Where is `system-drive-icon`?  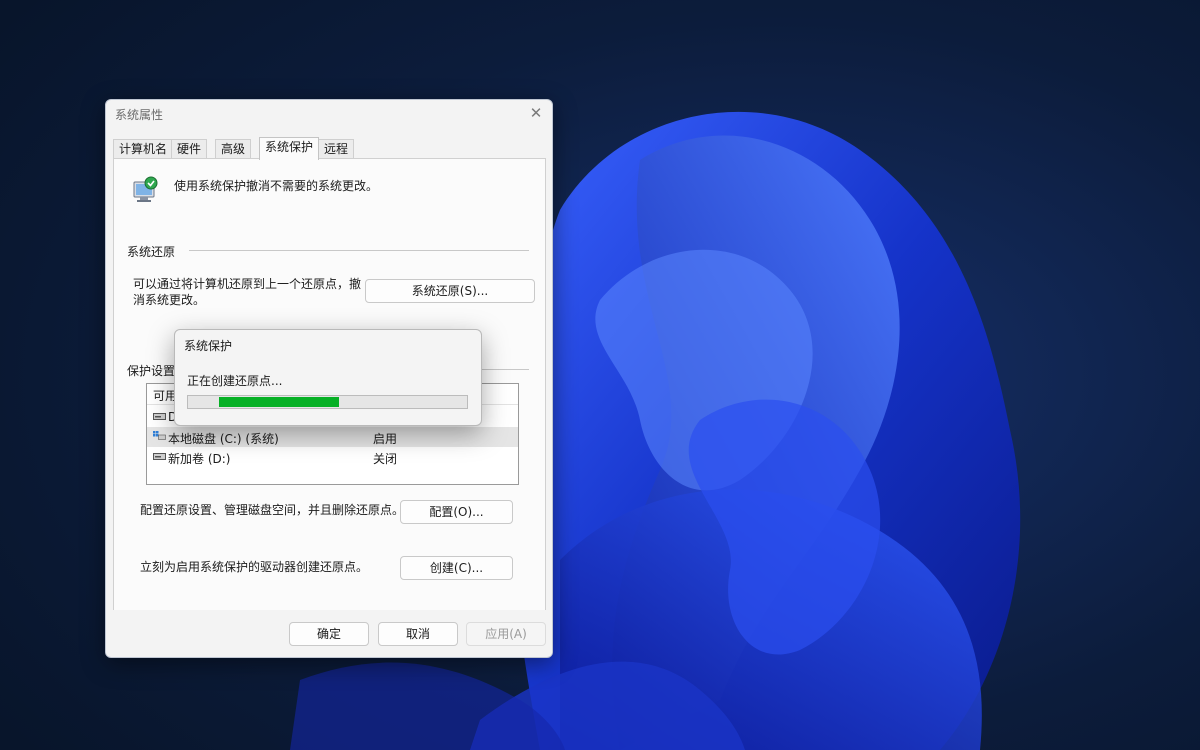 system-drive-icon is located at coordinates (159, 435).